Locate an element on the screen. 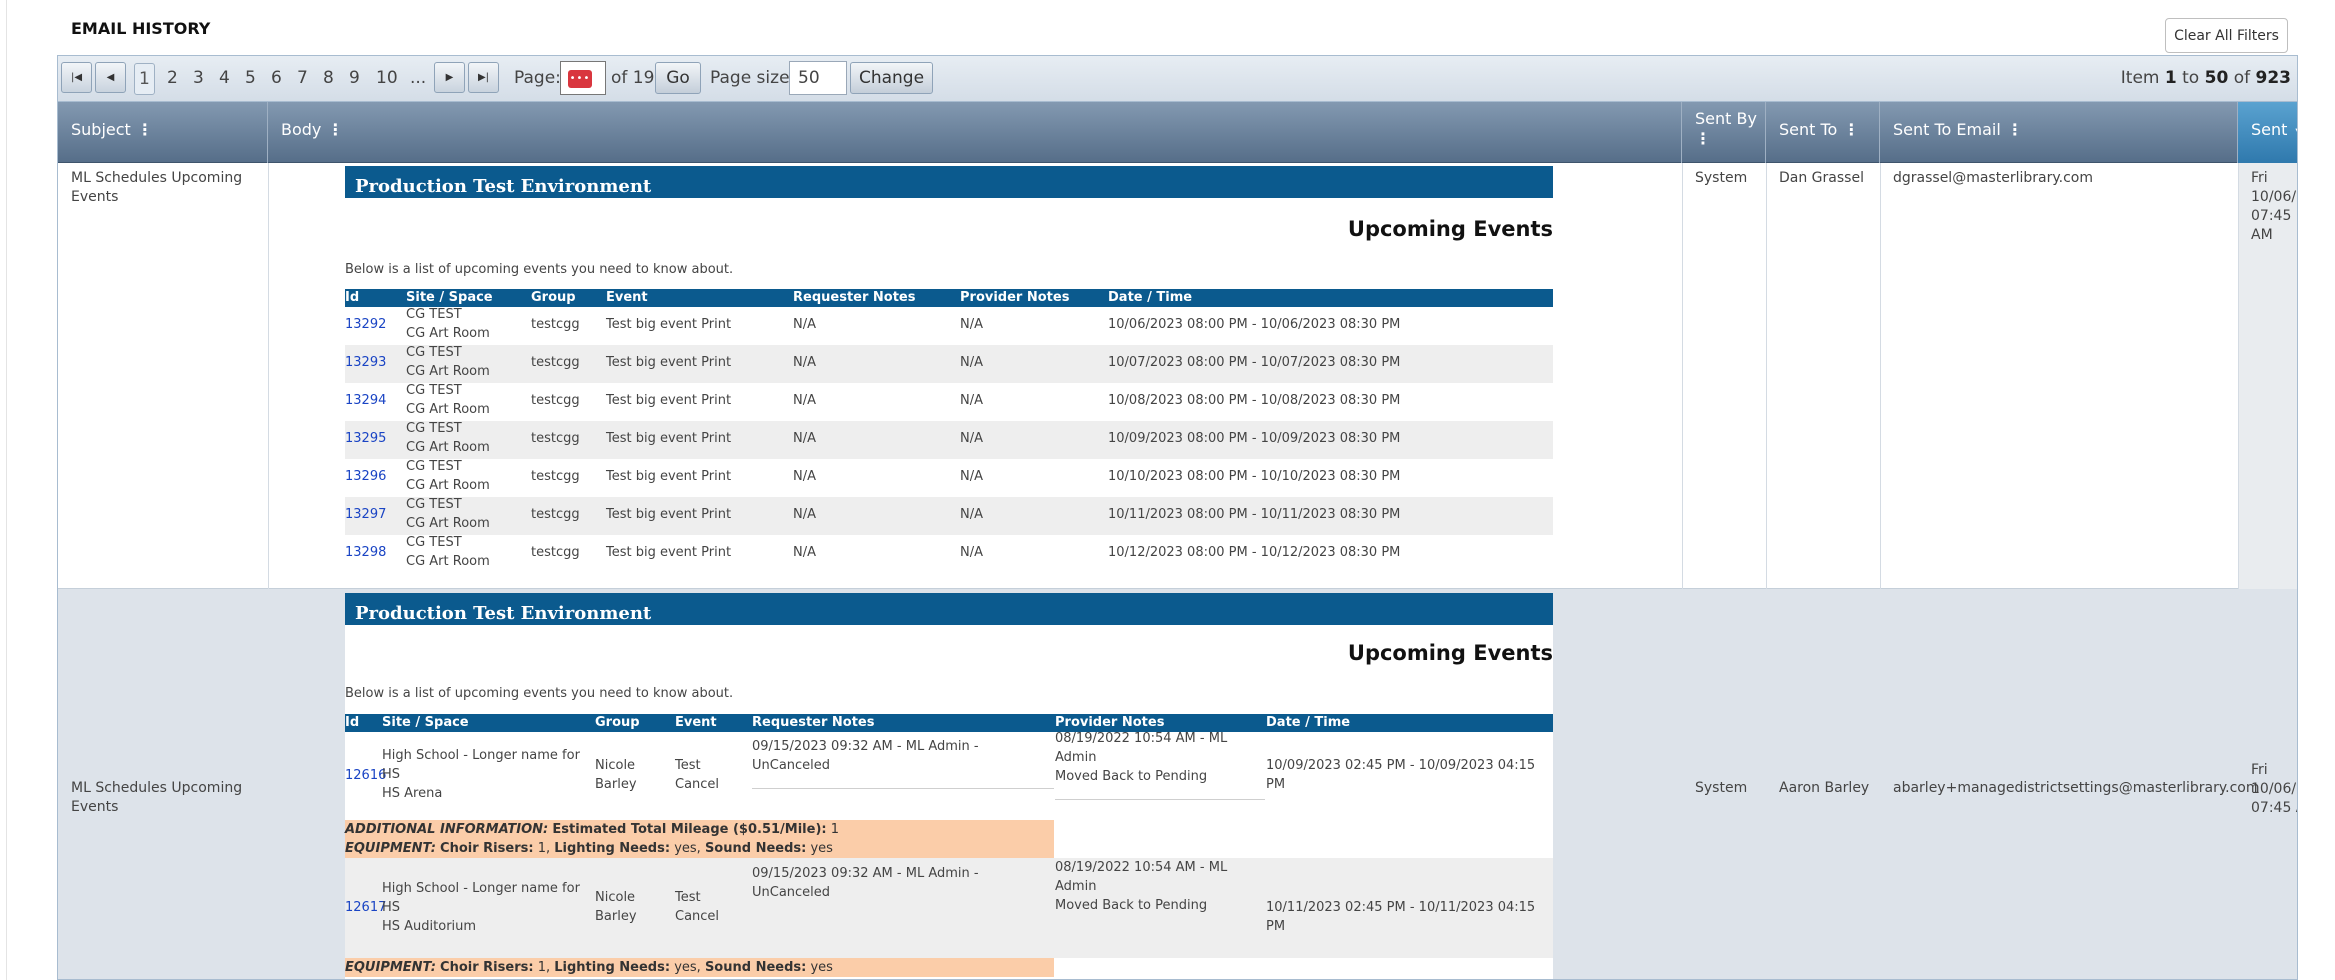 This screenshot has width=2335, height=980. column-header-sent-by: Sent By ⋮ is located at coordinates (1724, 132).